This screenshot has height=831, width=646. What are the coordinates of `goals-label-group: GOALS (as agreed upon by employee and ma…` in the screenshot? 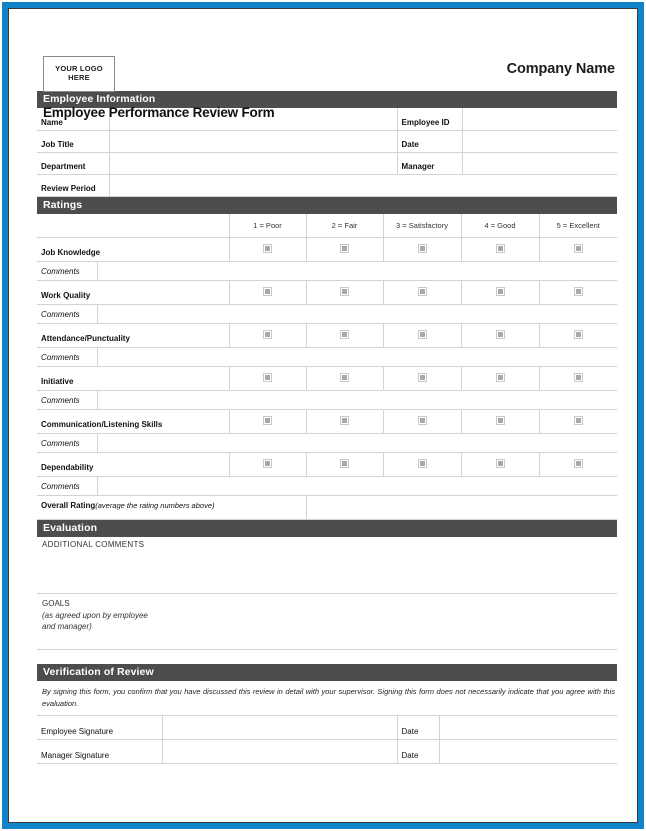 It's located at (327, 613).